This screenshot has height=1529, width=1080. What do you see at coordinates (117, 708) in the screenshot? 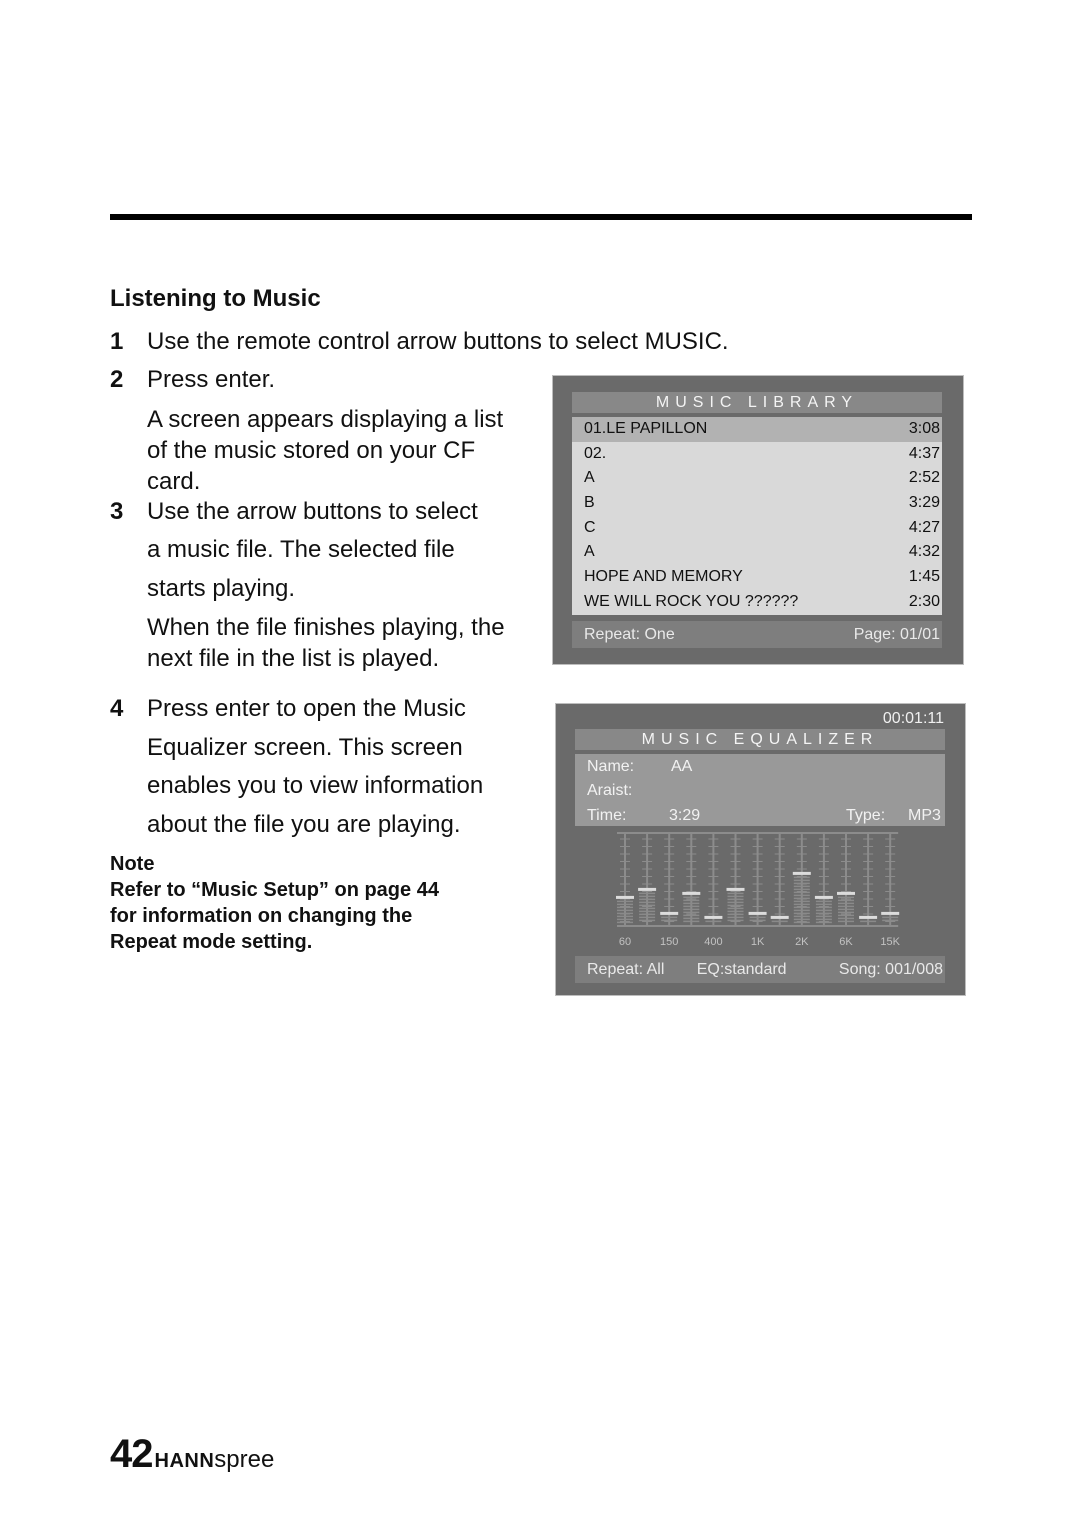
I see `step-number: 4` at bounding box center [117, 708].